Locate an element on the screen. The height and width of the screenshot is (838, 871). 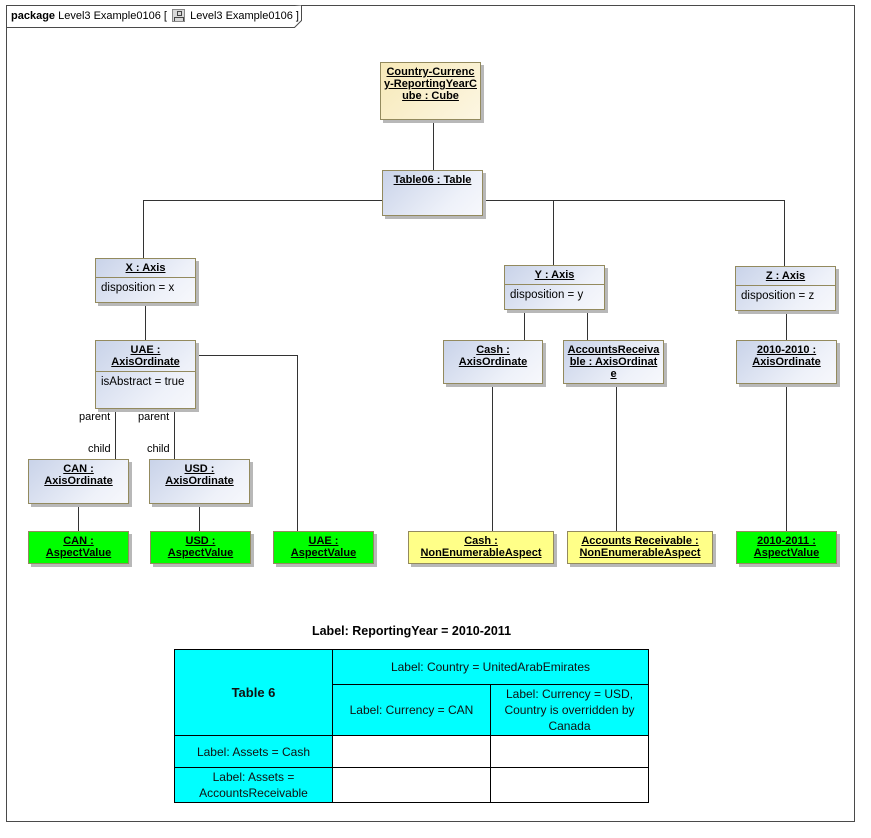
usd-ordinate-node: USD : AxisOrdinate is located at coordinates (199, 481).